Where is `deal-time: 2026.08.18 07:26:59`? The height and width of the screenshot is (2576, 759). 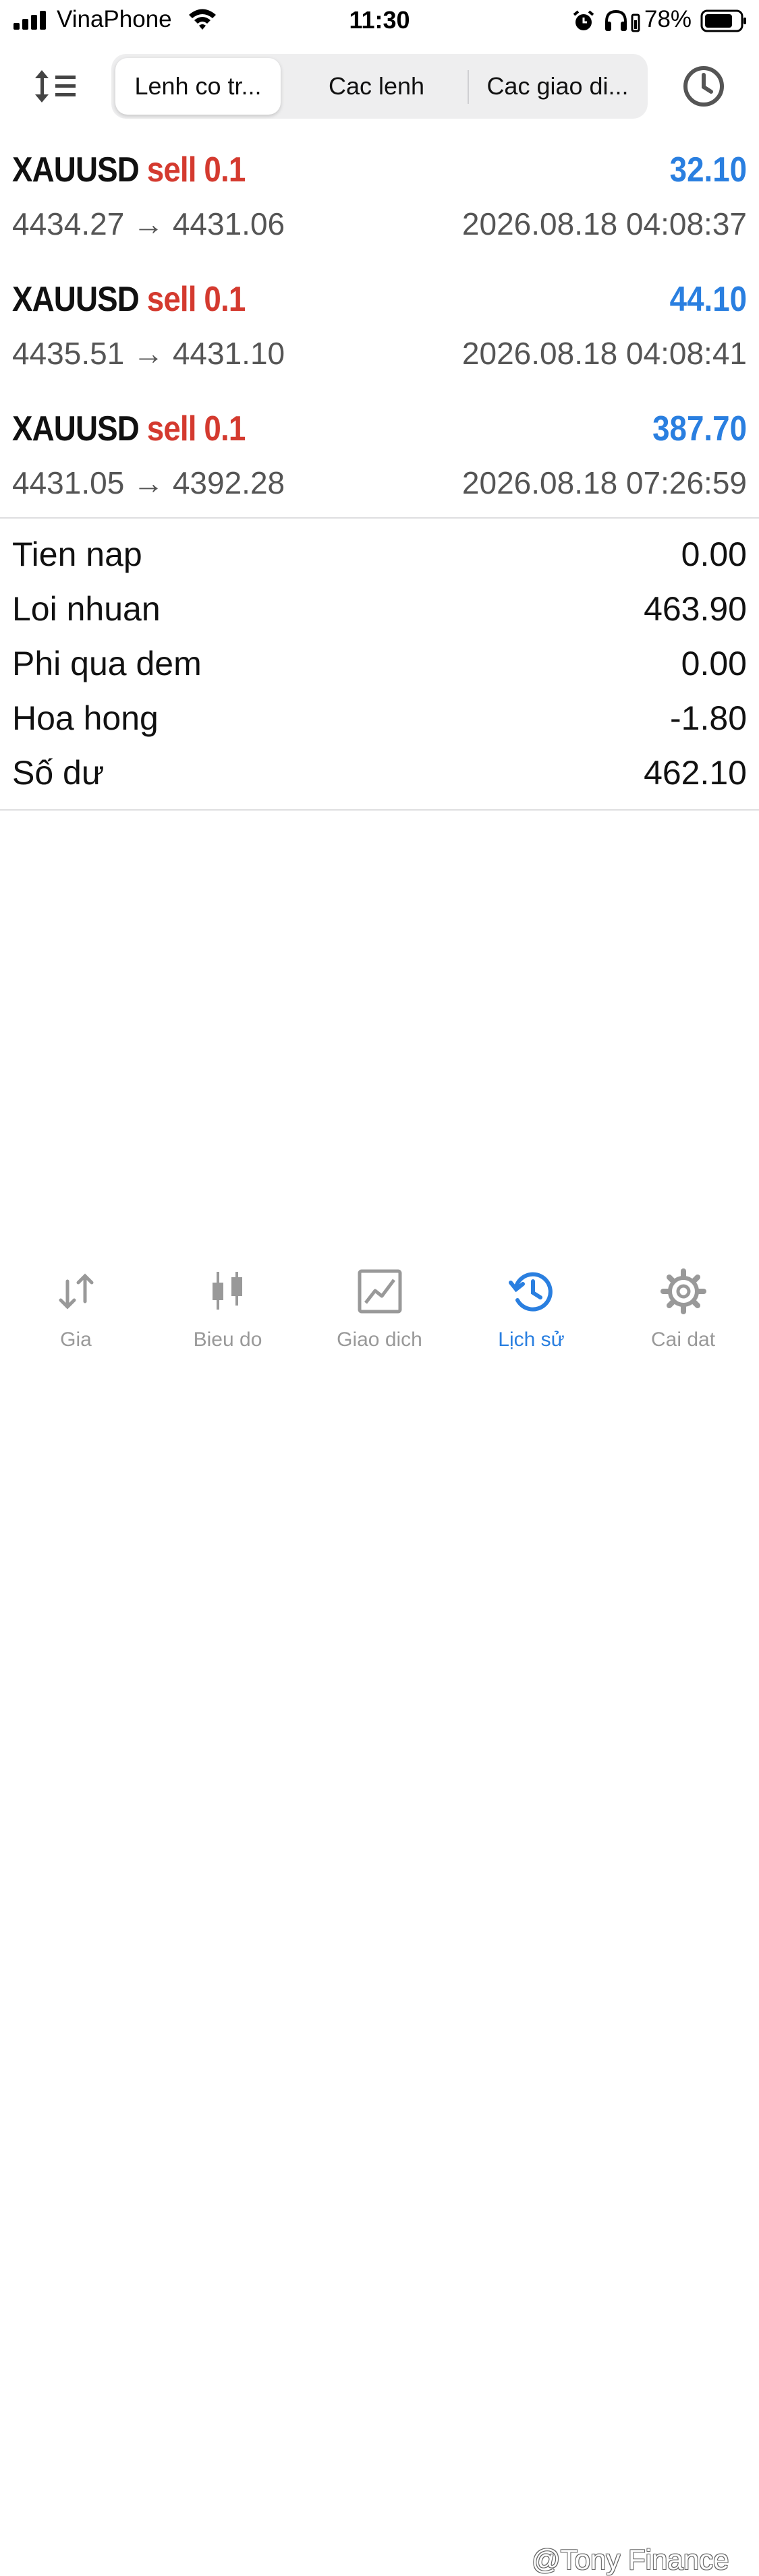 deal-time: 2026.08.18 07:26:59 is located at coordinates (604, 483).